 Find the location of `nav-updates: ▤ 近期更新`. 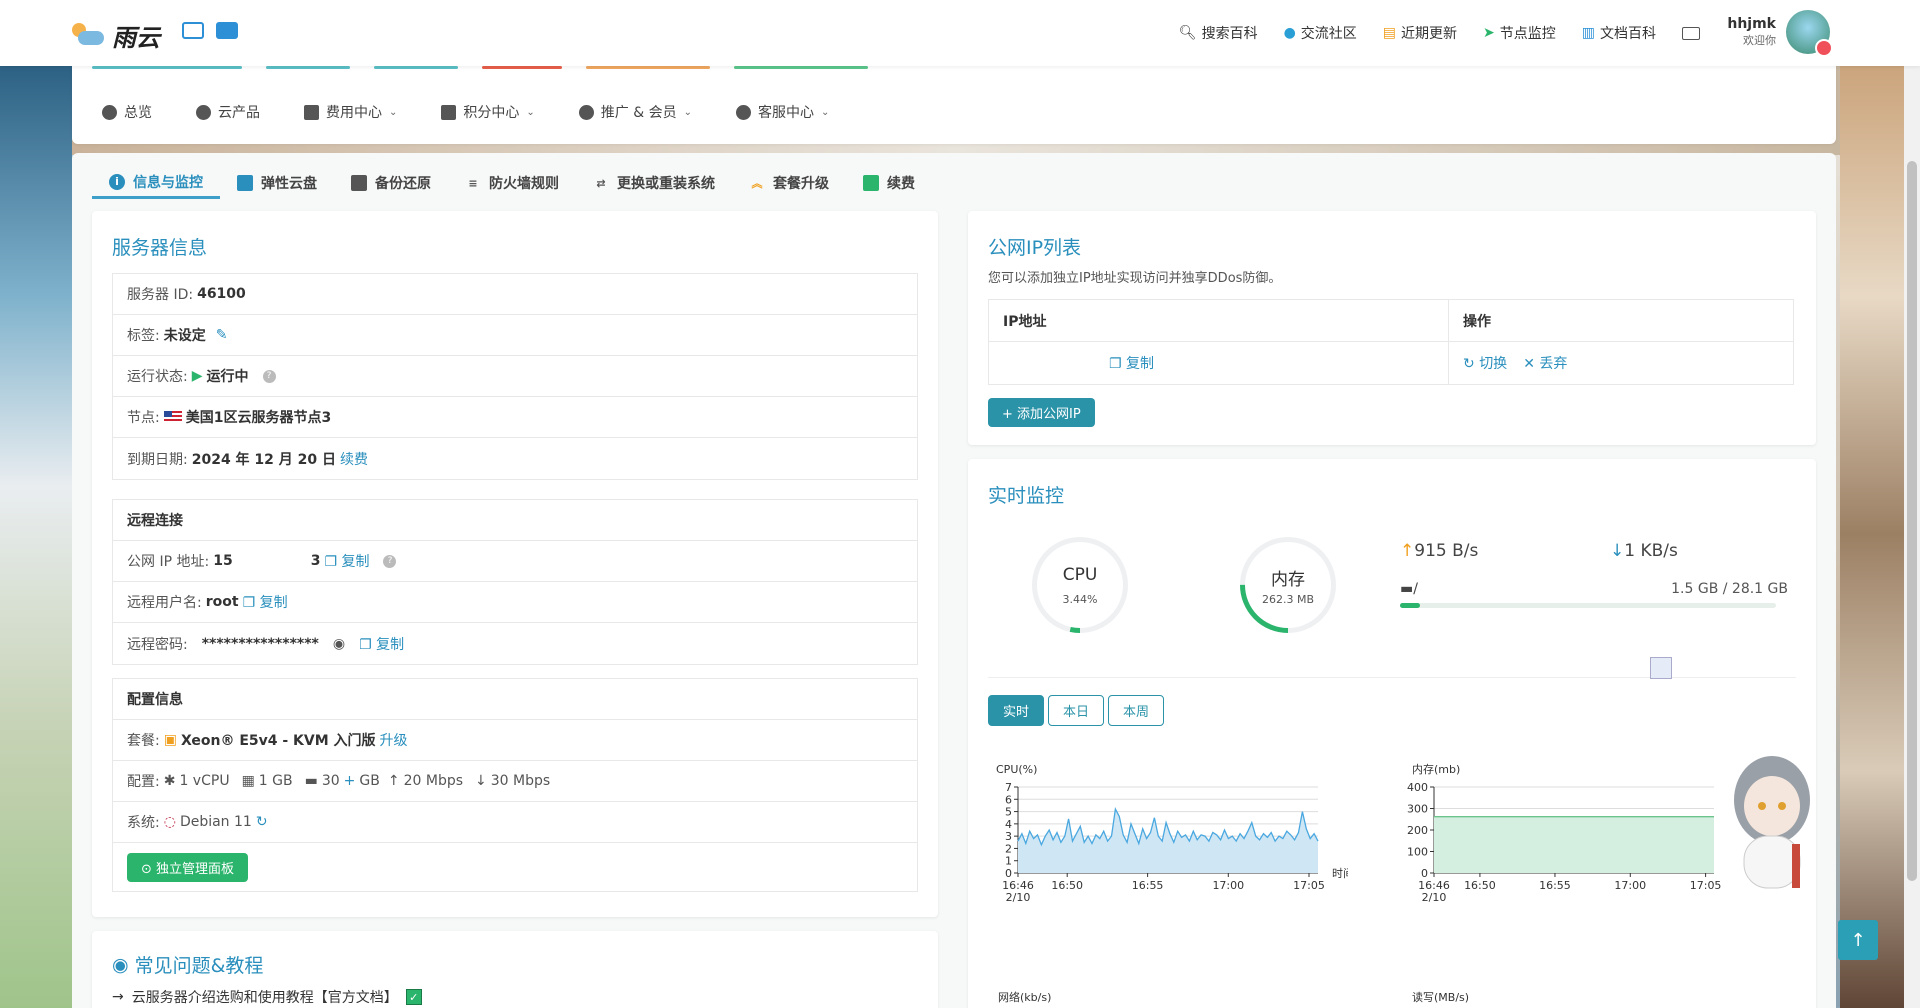

nav-updates: ▤ 近期更新 is located at coordinates (1420, 33).